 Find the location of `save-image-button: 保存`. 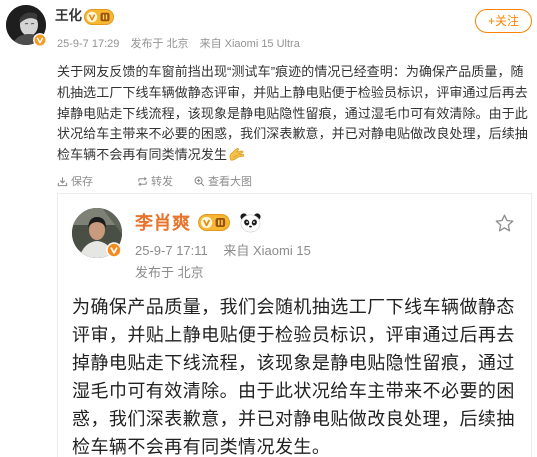

save-image-button: 保存 is located at coordinates (75, 181).